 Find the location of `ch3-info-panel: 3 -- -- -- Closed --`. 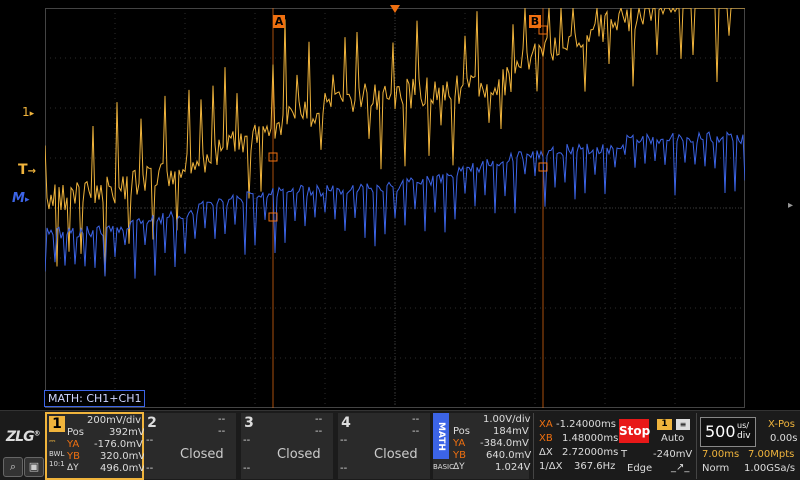

ch3-info-panel: 3 -- -- -- Closed -- is located at coordinates (287, 446).